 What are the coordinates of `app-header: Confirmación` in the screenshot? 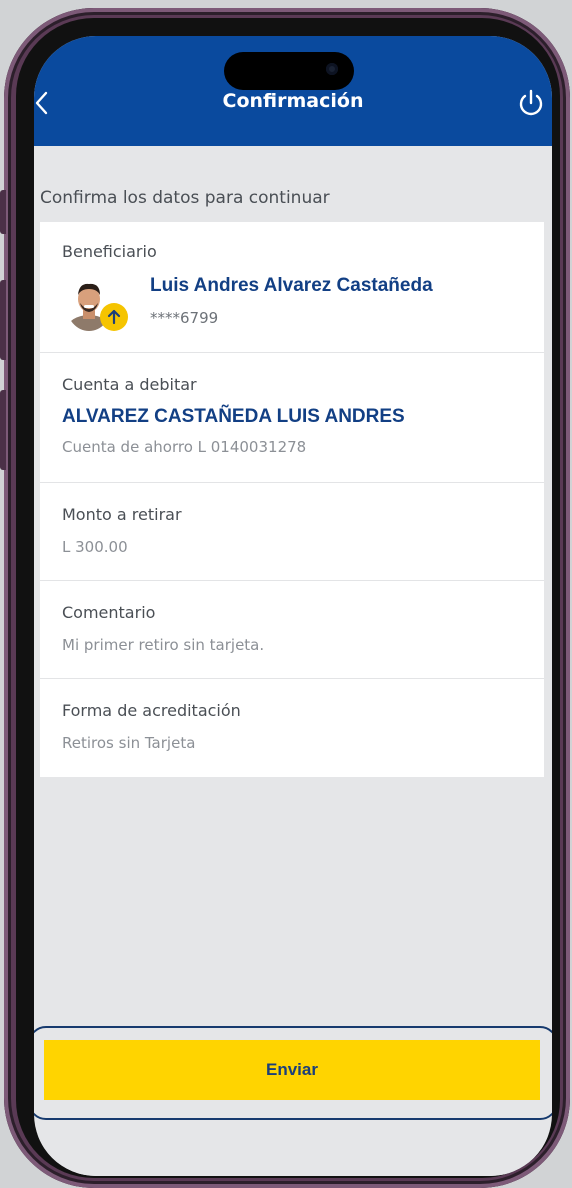 It's located at (293, 91).